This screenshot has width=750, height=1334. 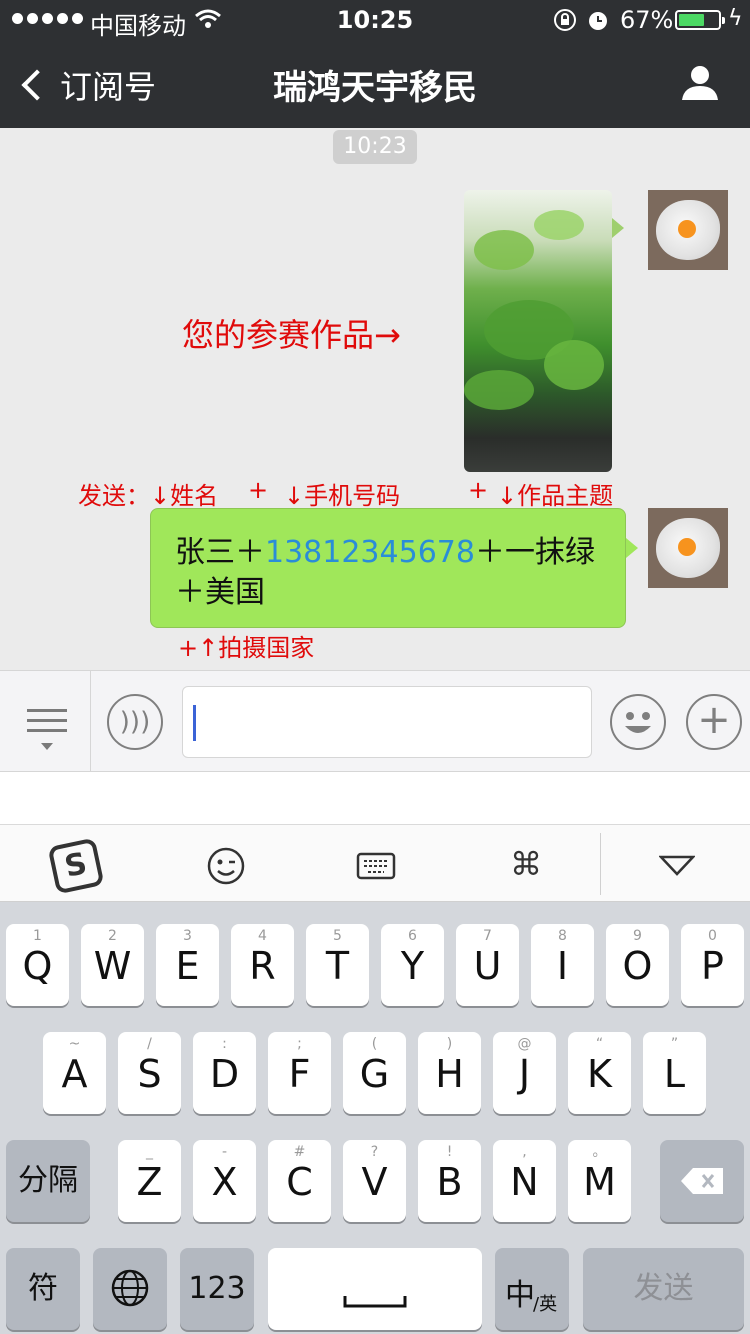 I want to click on backspace-key, so click(x=702, y=1181).